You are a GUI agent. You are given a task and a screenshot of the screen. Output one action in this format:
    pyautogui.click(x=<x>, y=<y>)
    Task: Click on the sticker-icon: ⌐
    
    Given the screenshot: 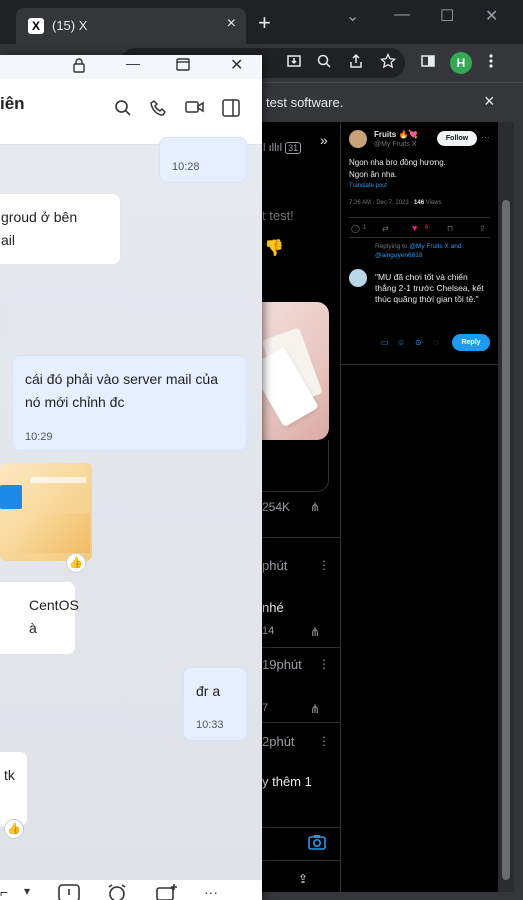 What is the action you would take?
    pyautogui.click(x=4, y=892)
    